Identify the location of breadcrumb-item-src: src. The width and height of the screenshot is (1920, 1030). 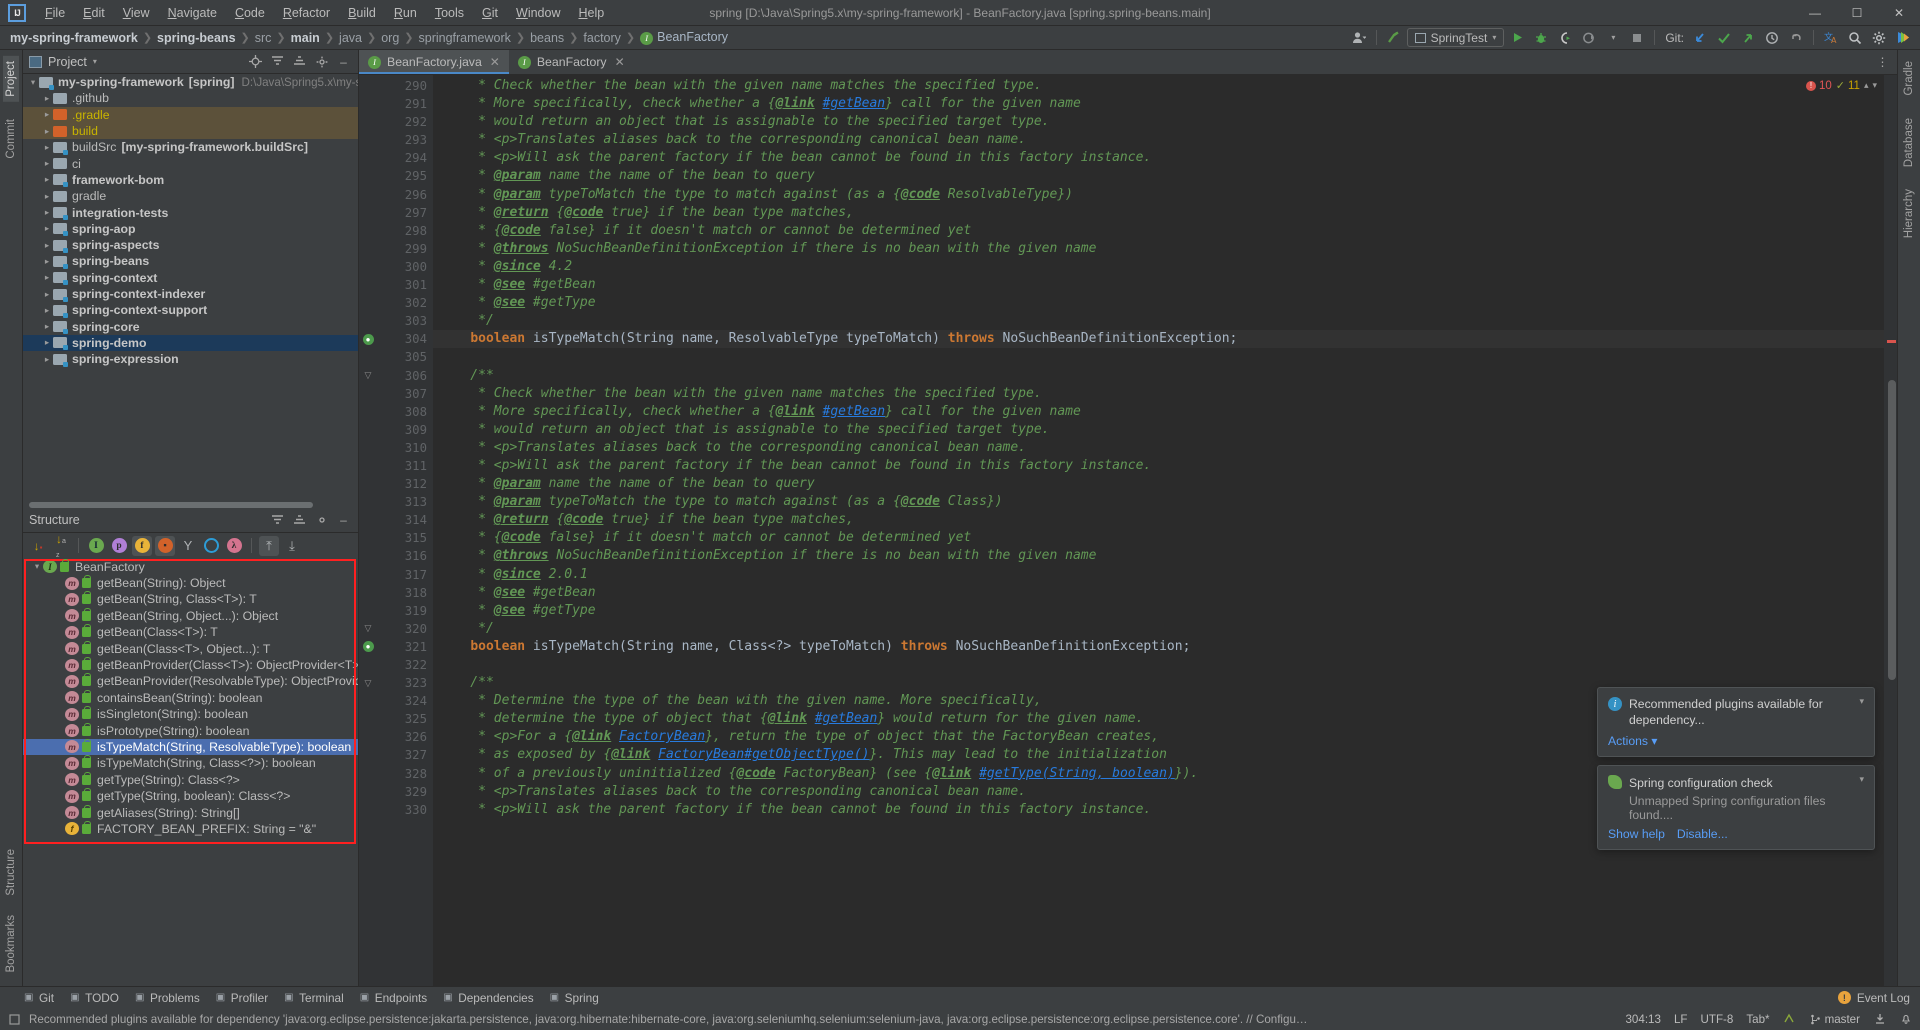
(263, 38).